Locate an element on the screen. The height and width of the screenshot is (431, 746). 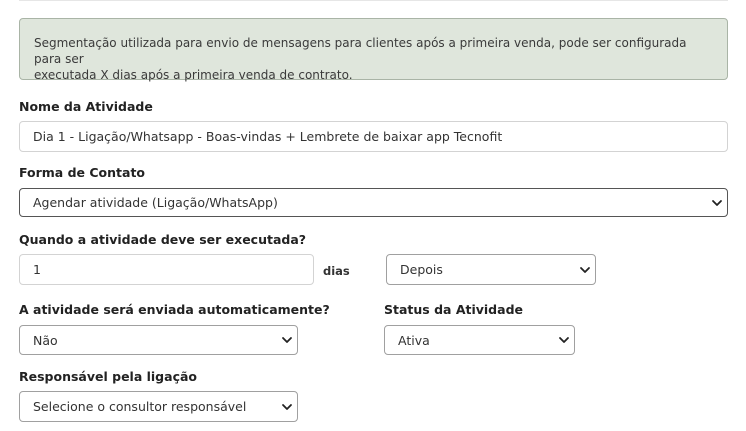
status-label: Status da Atividade is located at coordinates (453, 309).